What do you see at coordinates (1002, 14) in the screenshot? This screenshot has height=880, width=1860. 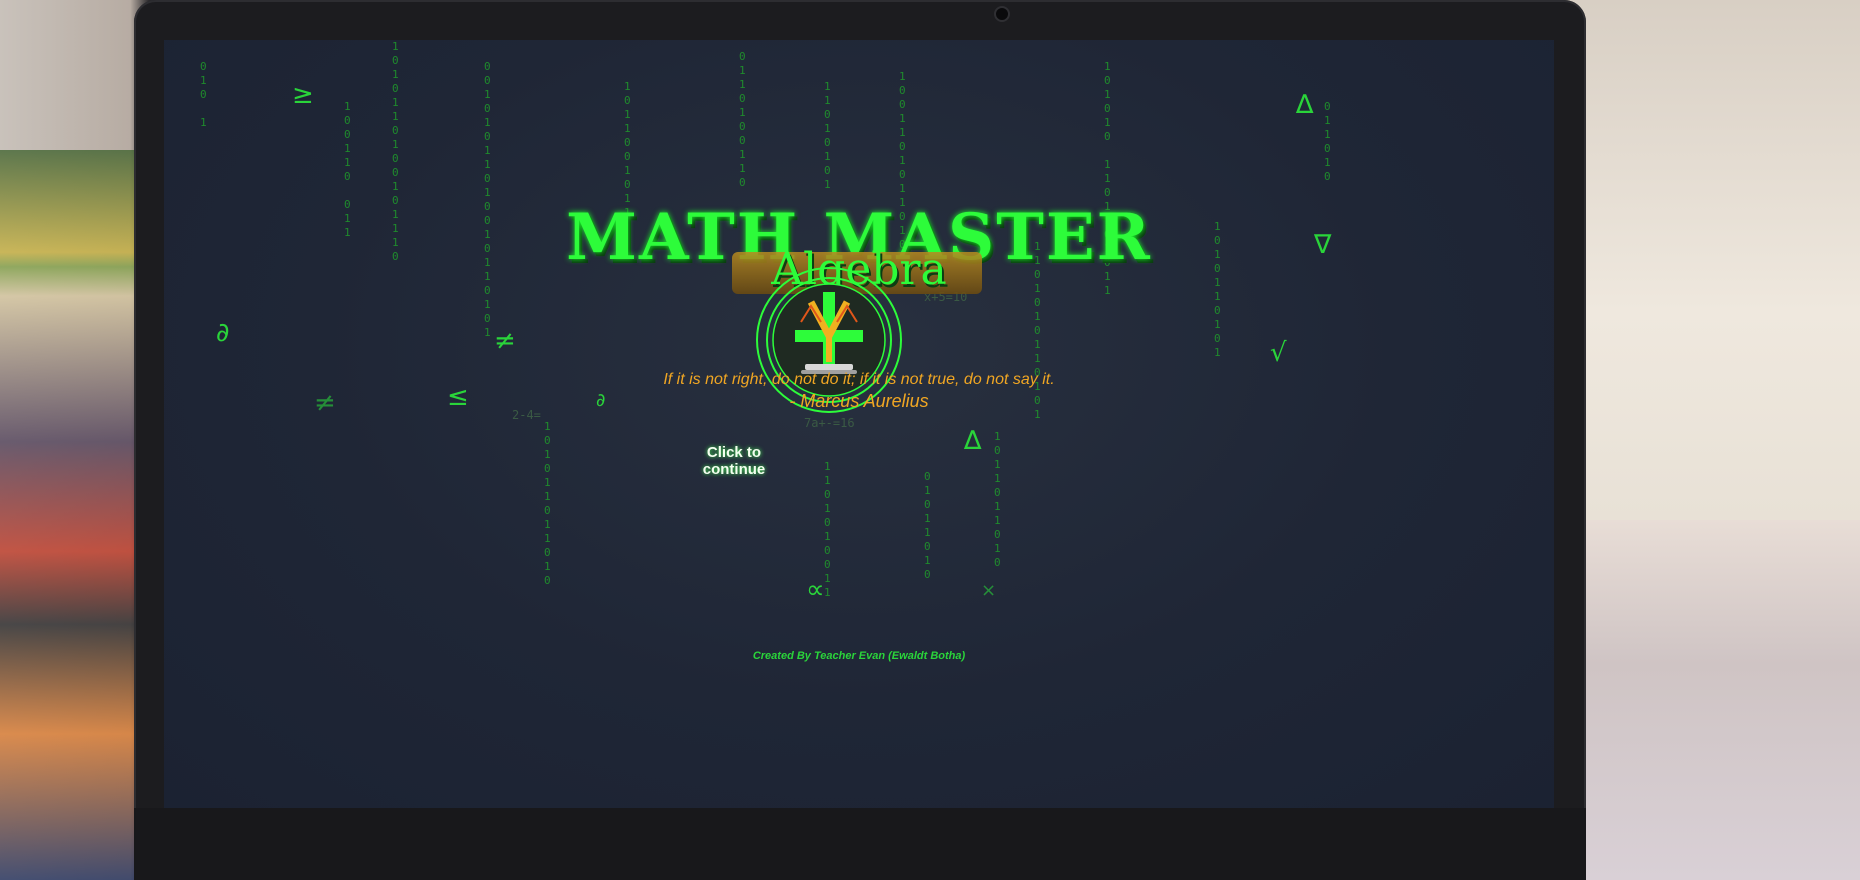 I see `webcam-icon` at bounding box center [1002, 14].